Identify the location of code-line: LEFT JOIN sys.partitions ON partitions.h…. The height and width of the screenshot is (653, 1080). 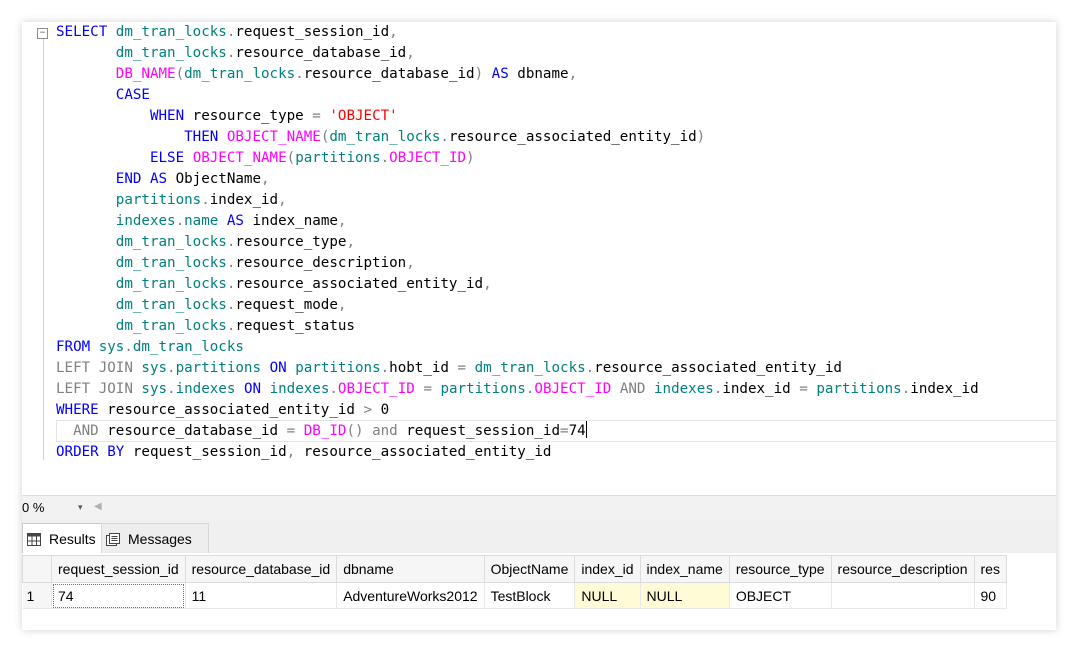
(517, 368).